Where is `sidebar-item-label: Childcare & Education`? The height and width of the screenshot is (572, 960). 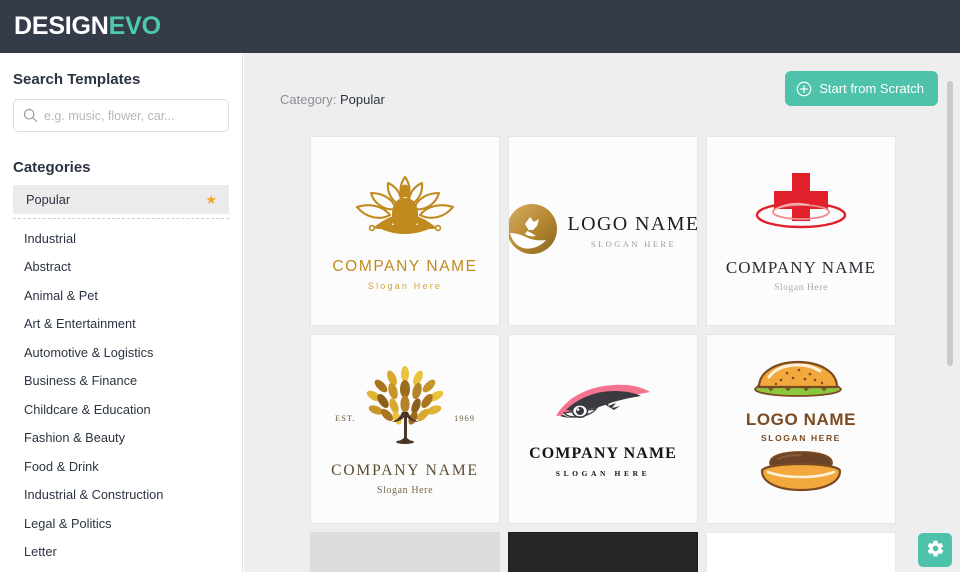
sidebar-item-label: Childcare & Education is located at coordinates (87, 409).